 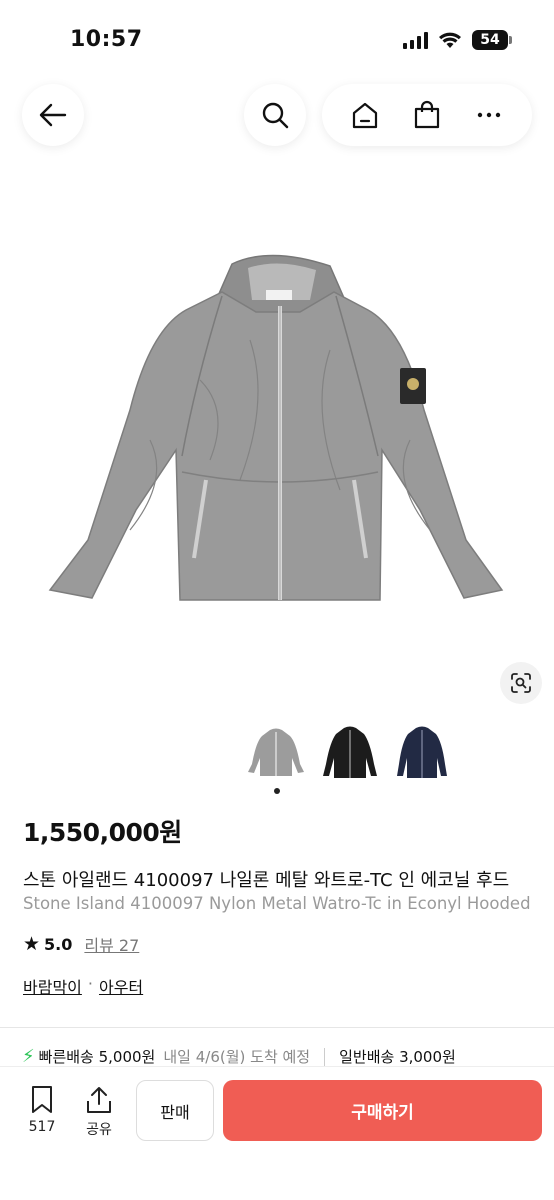 I want to click on category-breadcrumb: 바람막이 · 아우터, so click(x=83, y=986).